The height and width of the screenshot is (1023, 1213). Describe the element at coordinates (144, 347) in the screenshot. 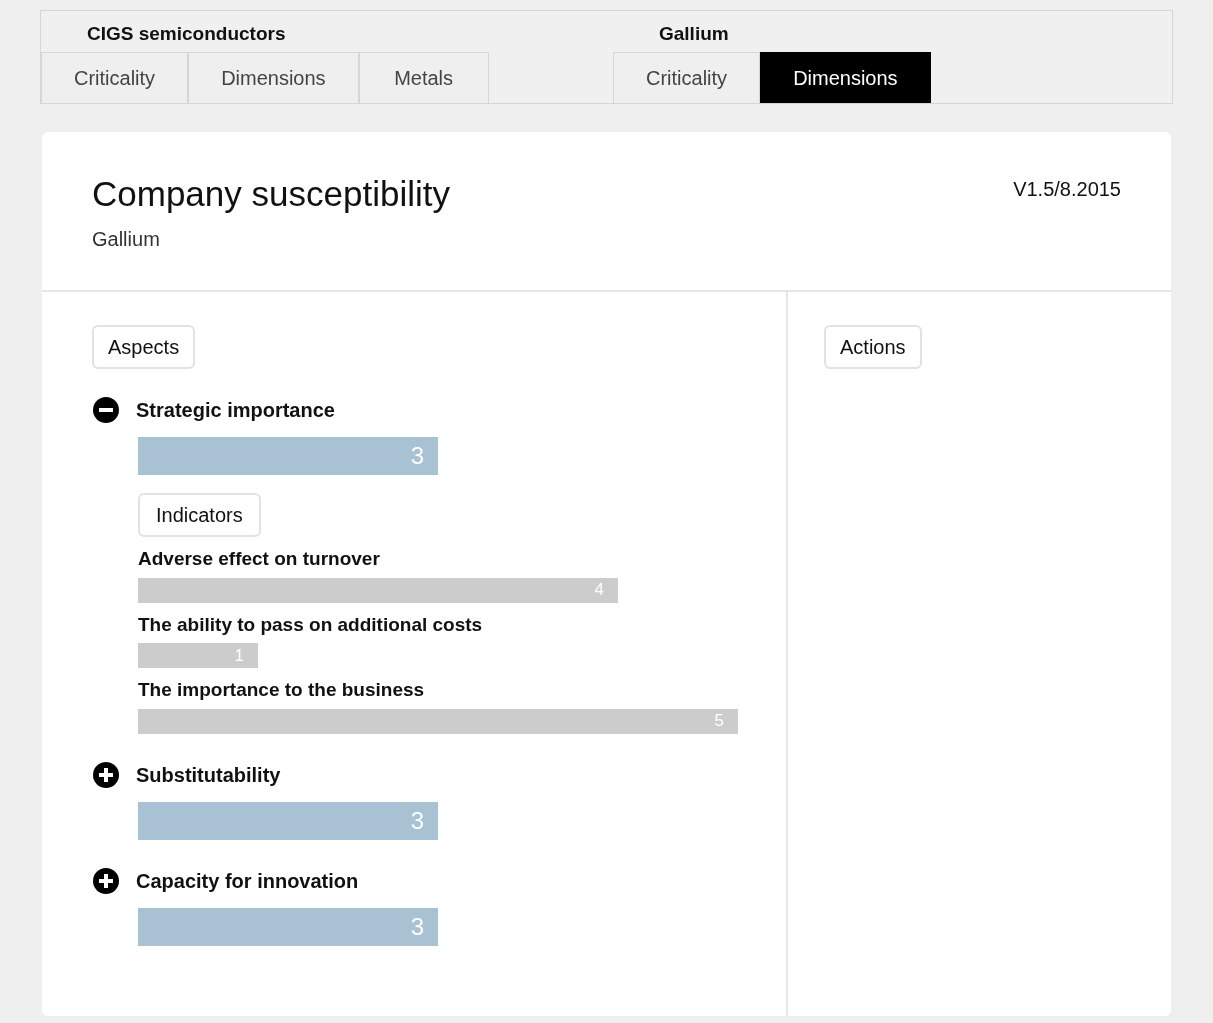

I see `aspects-label: Aspects` at that location.